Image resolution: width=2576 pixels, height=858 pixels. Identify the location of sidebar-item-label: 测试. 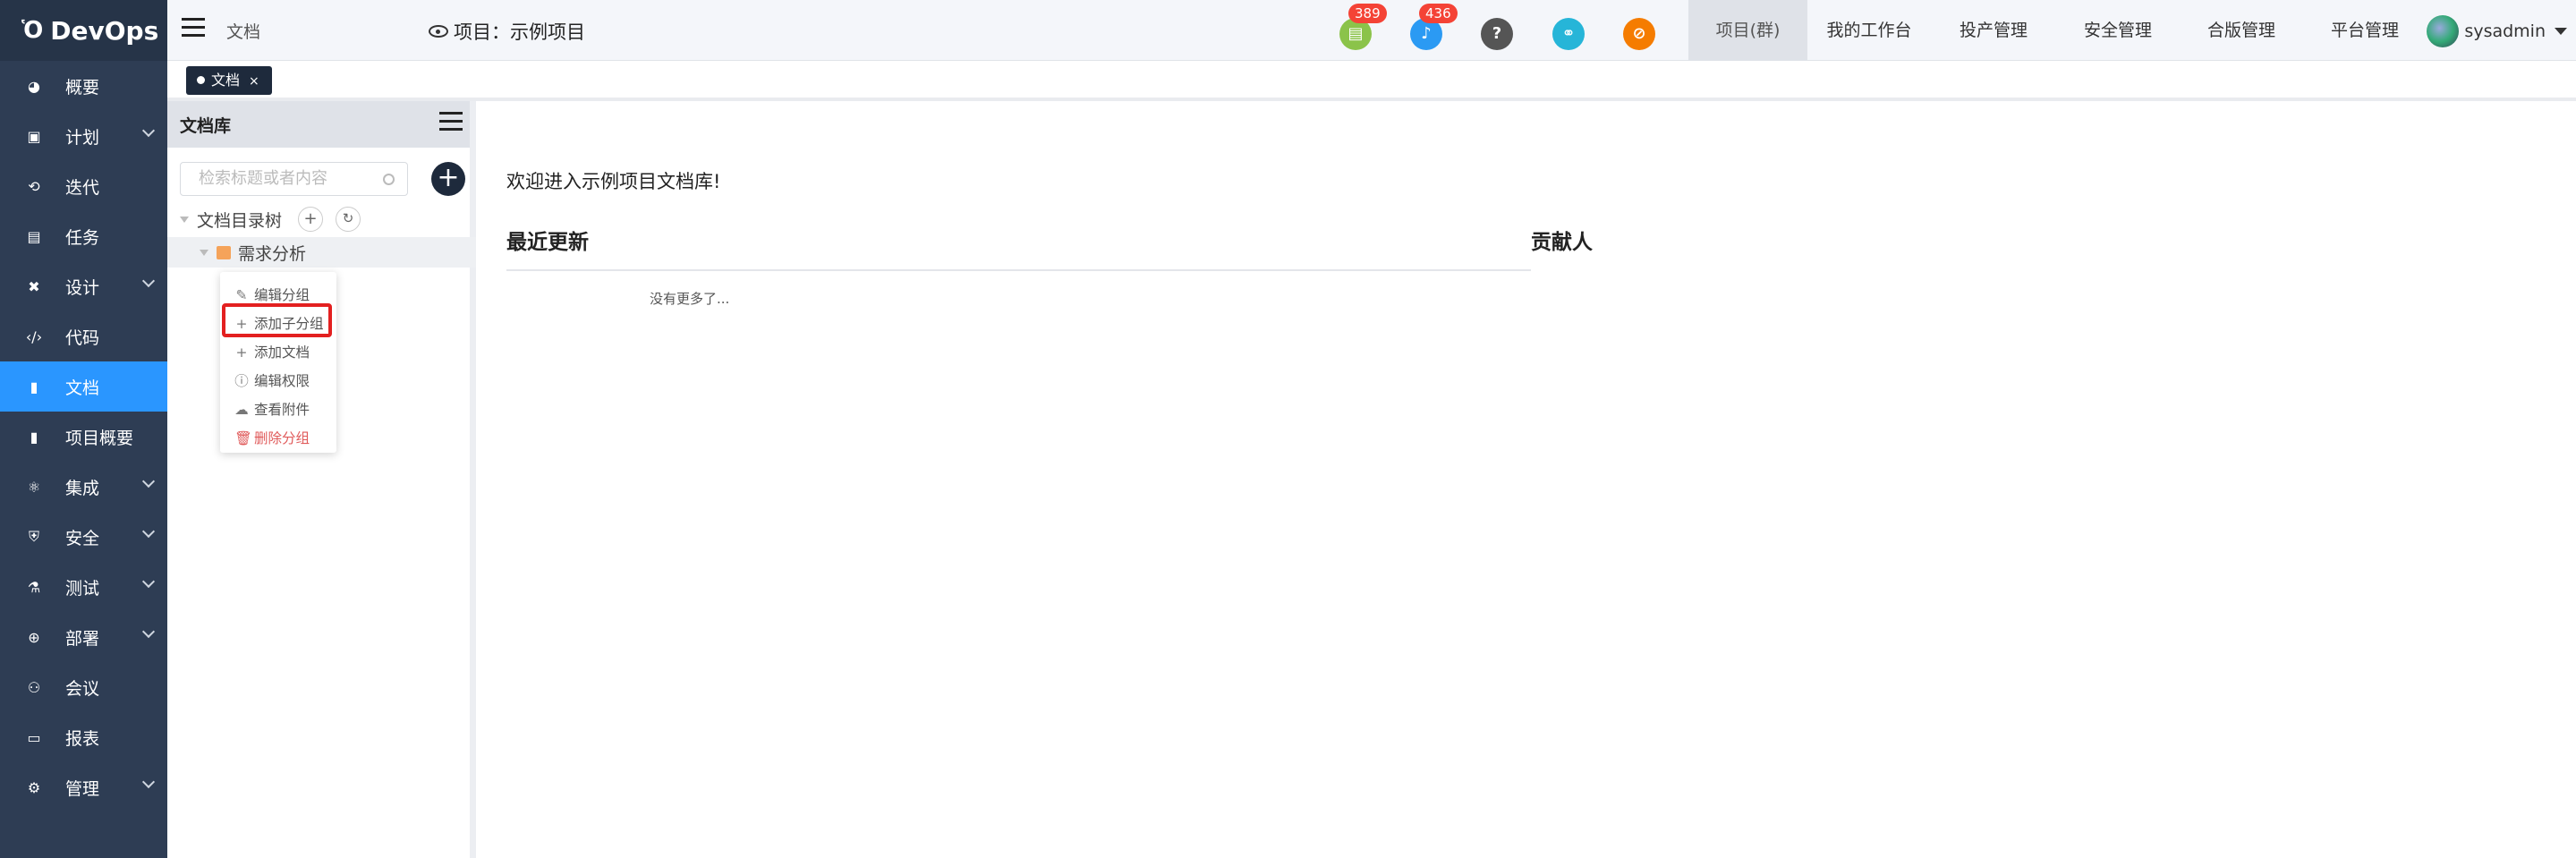
(82, 589).